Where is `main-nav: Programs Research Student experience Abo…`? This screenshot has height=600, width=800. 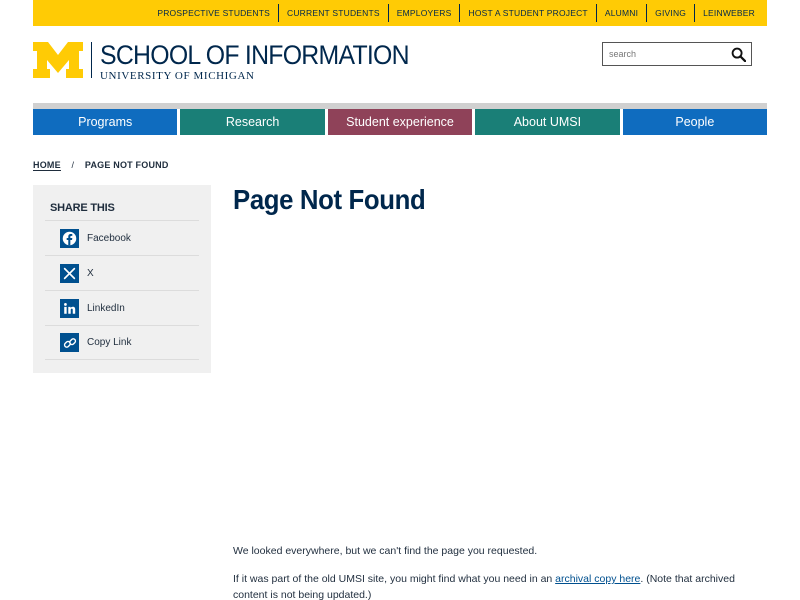
main-nav: Programs Research Student experience Abo… is located at coordinates (400, 122).